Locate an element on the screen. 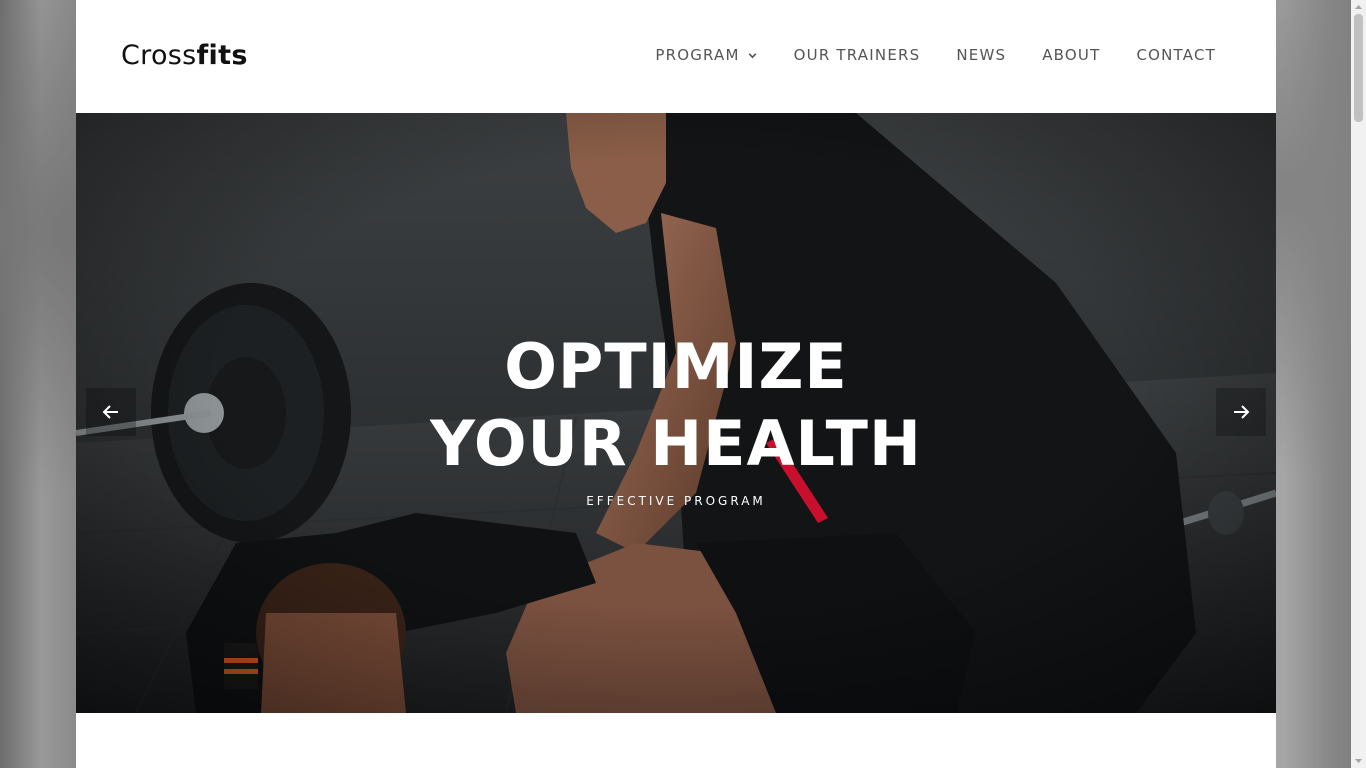 Image resolution: width=1366 pixels, height=768 pixels. scroll-up-icon is located at coordinates (1358, 7).